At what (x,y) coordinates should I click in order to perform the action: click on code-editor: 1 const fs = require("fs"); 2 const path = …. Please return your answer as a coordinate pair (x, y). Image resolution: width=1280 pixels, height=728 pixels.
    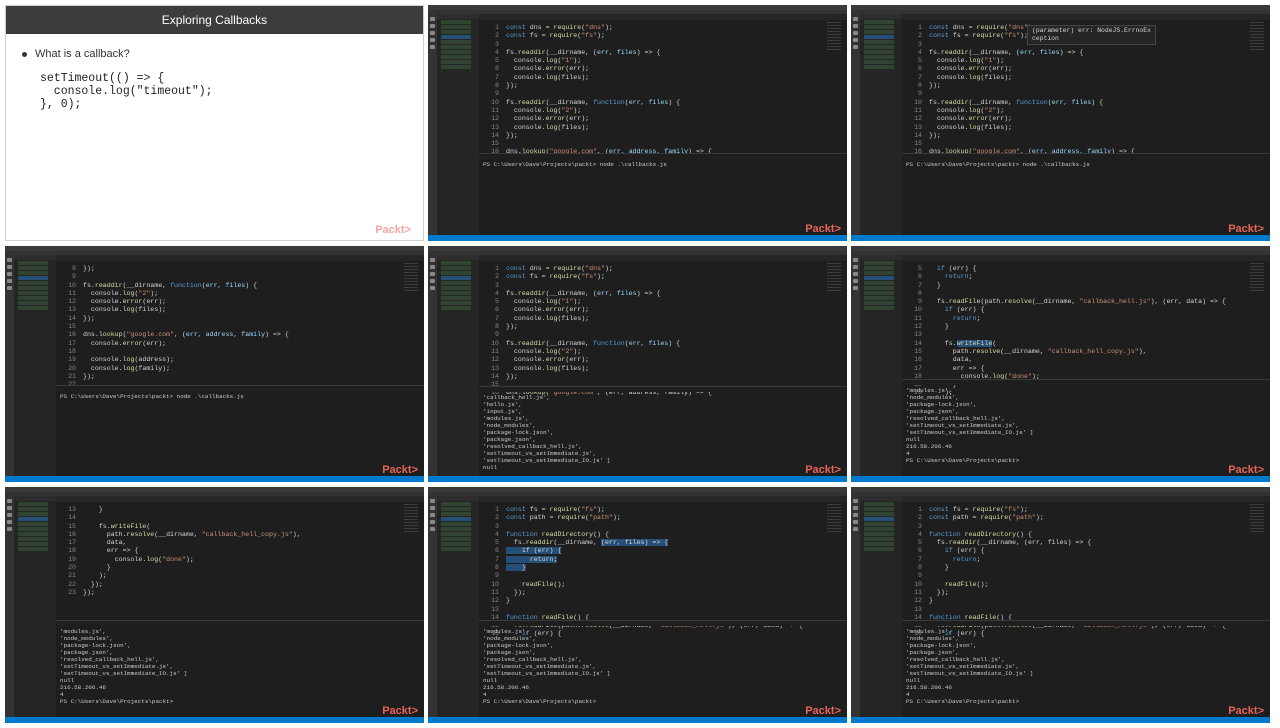
    Looking at the image, I should click on (1086, 606).